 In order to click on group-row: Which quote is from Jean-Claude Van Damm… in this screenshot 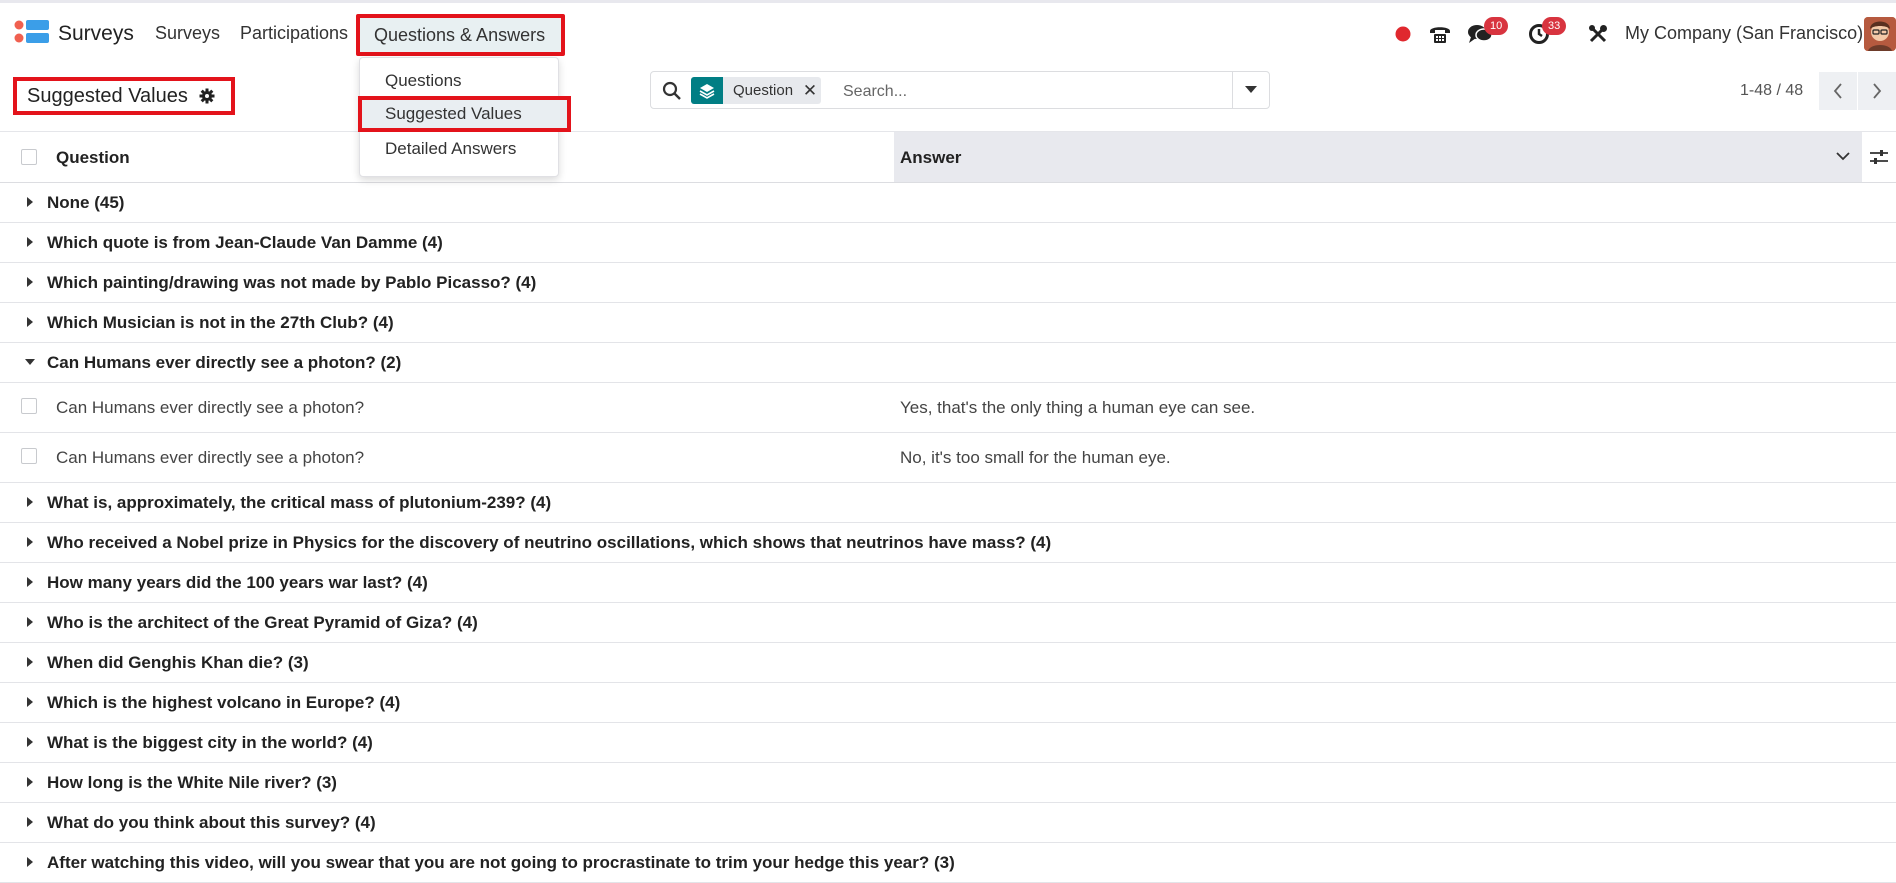, I will do `click(948, 243)`.